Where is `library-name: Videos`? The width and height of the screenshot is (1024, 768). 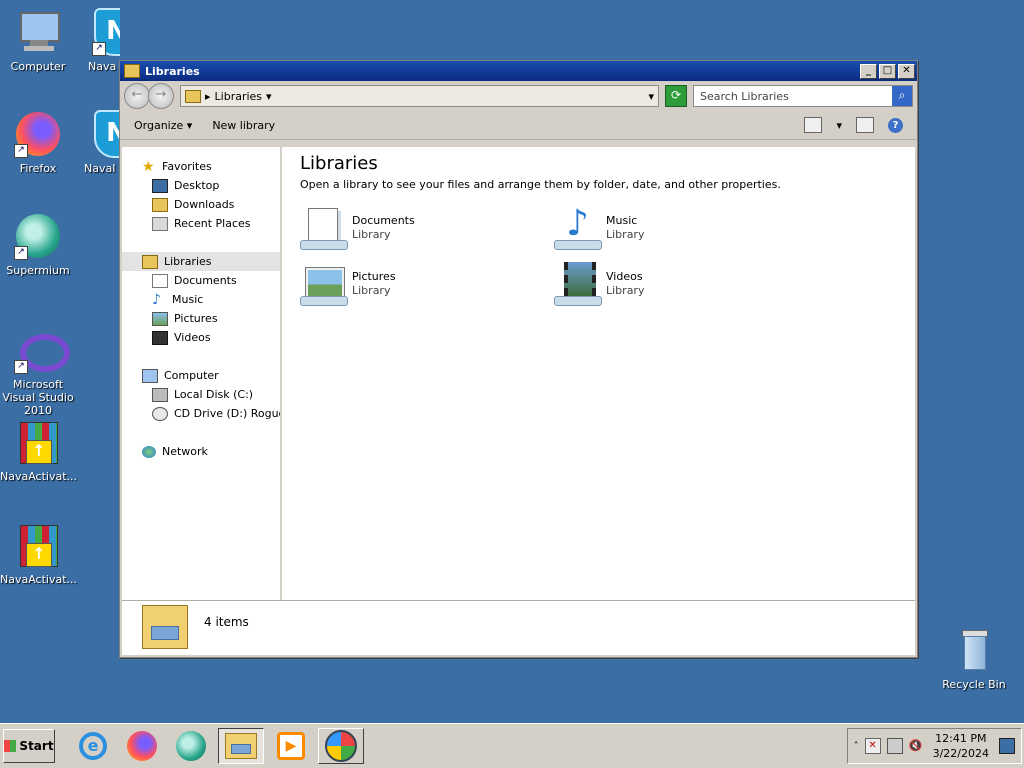 library-name: Videos is located at coordinates (624, 276).